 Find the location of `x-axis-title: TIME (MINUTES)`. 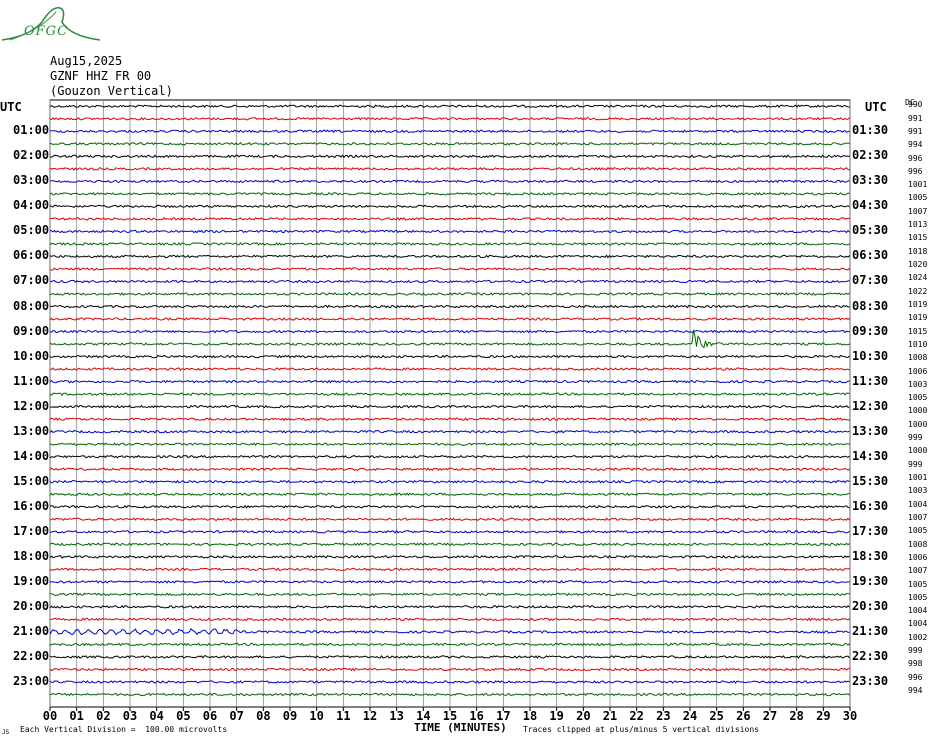

x-axis-title: TIME (MINUTES) is located at coordinates (460, 727).